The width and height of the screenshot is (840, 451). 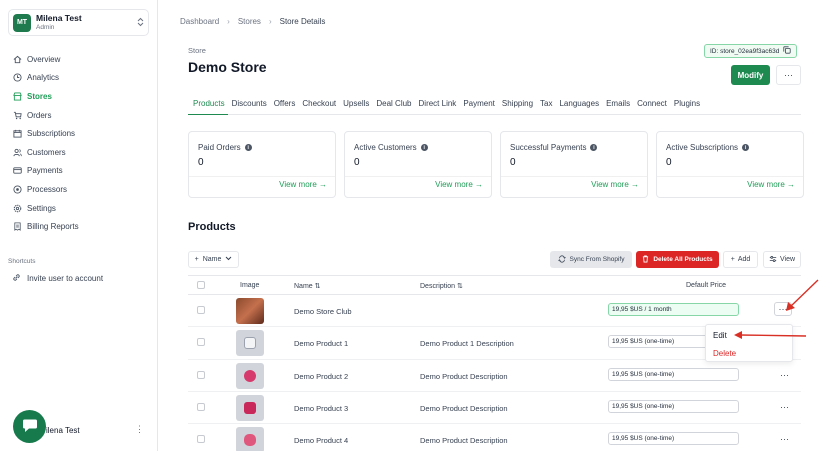 What do you see at coordinates (494, 285) in the screenshot?
I see `table-header: Image Name ⇅ Description ⇅ Default Price` at bounding box center [494, 285].